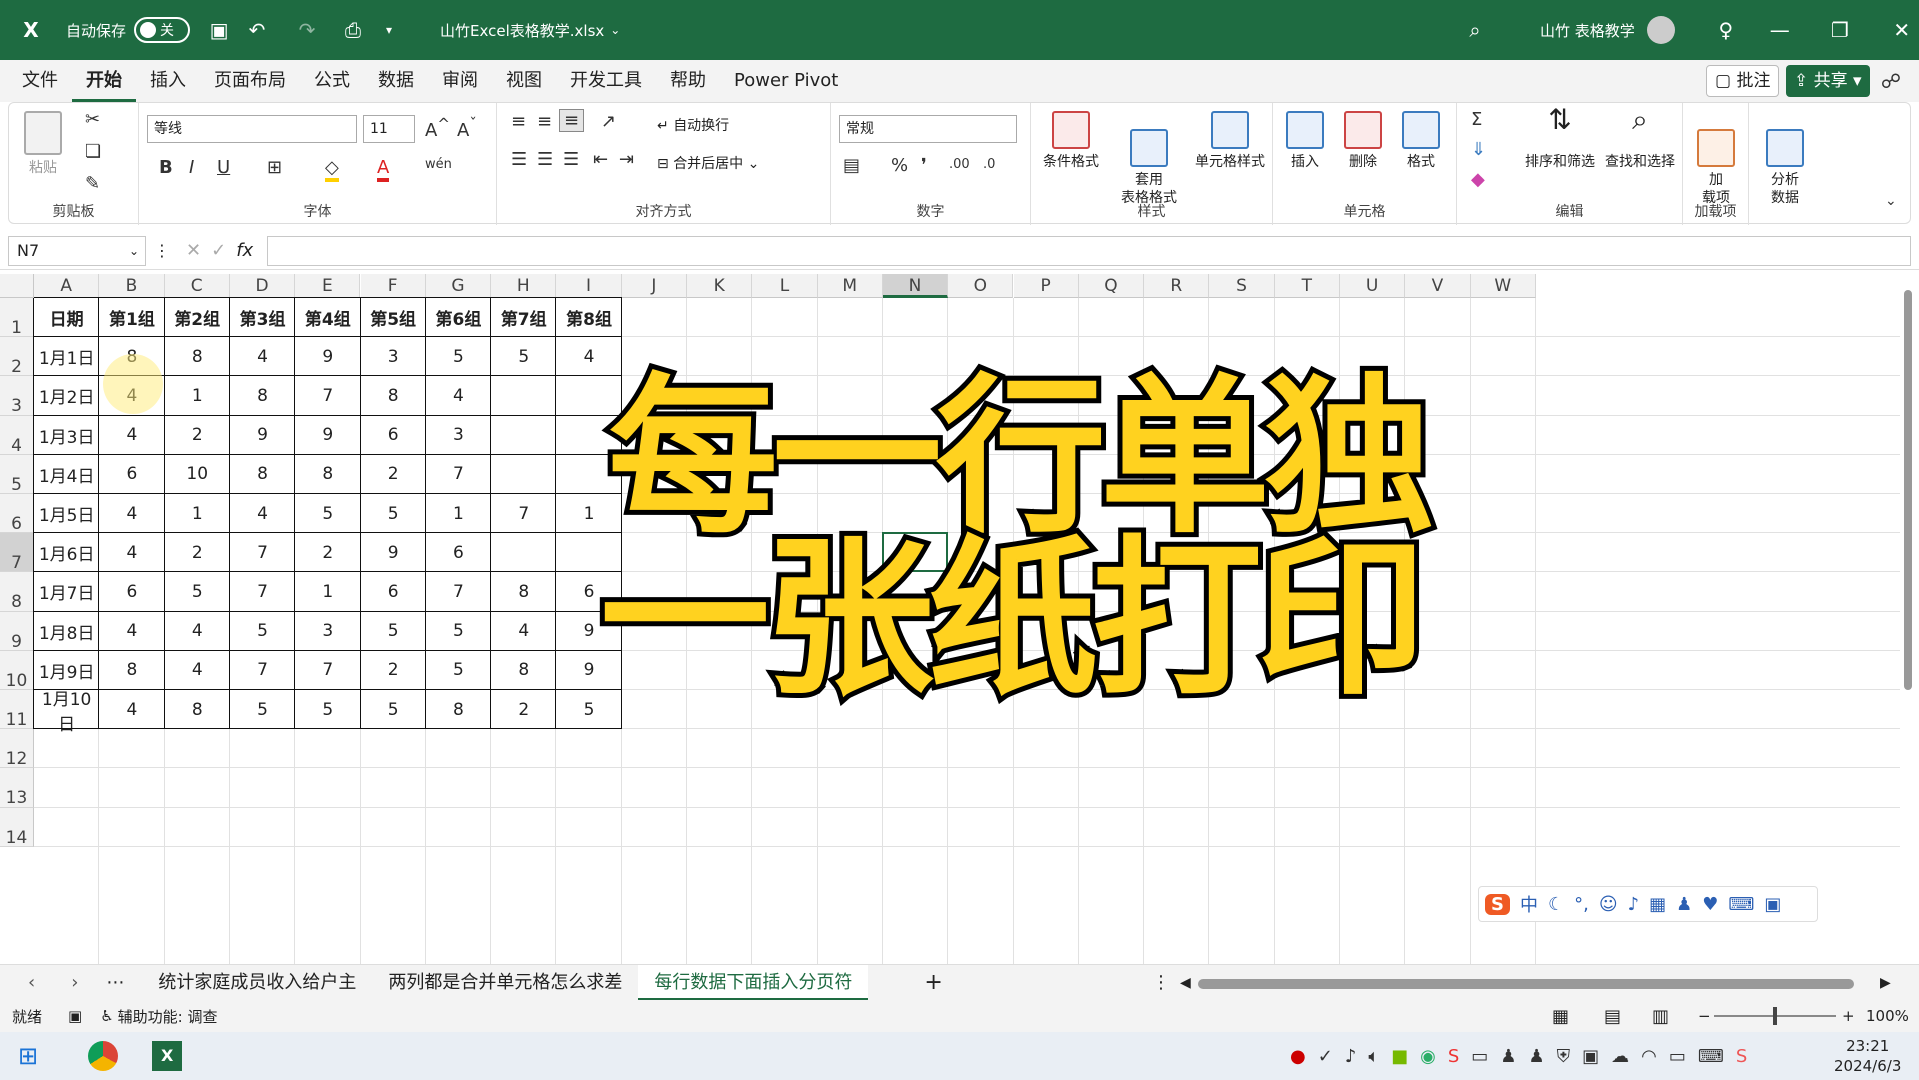  I want to click on save-icon: ▣, so click(219, 30).